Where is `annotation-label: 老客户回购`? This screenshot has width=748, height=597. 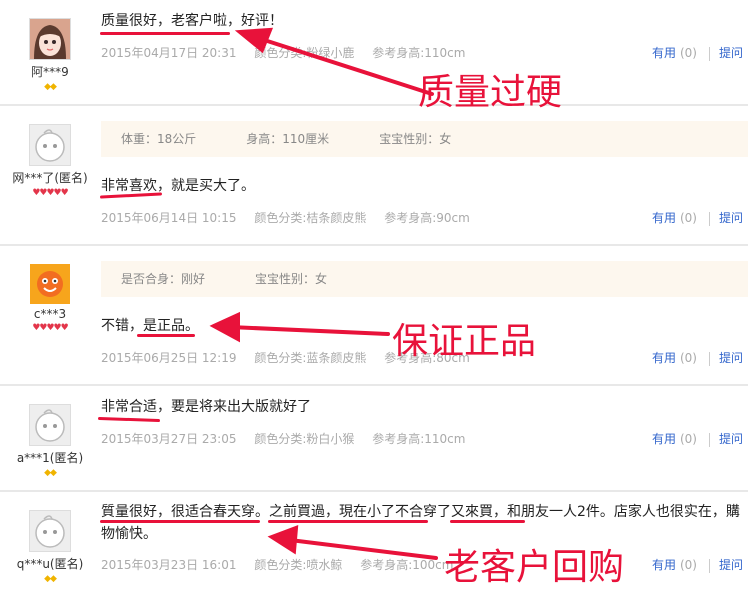
annotation-label: 老客户回购 is located at coordinates (534, 567).